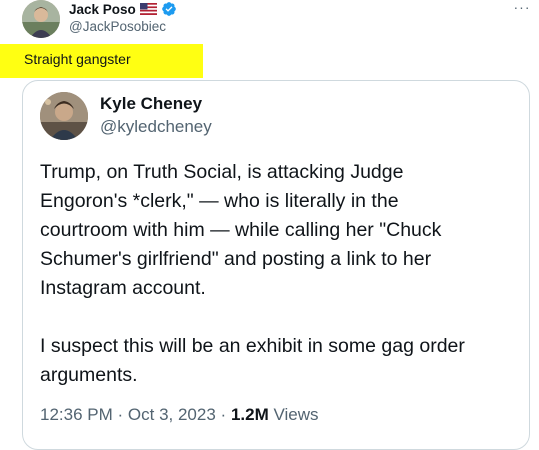  What do you see at coordinates (64, 116) in the screenshot?
I see `quoted-author-avatar` at bounding box center [64, 116].